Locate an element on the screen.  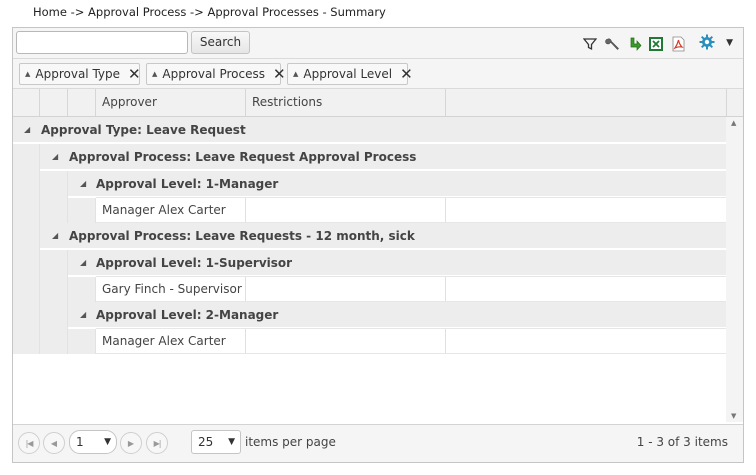
last-page-button: ▶| is located at coordinates (157, 443).